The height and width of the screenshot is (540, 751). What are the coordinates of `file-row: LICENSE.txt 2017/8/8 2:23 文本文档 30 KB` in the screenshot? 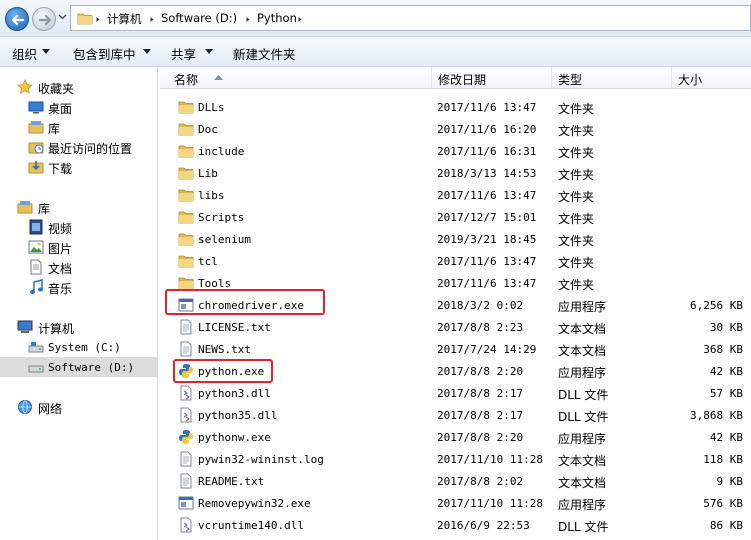 It's located at (455, 327).